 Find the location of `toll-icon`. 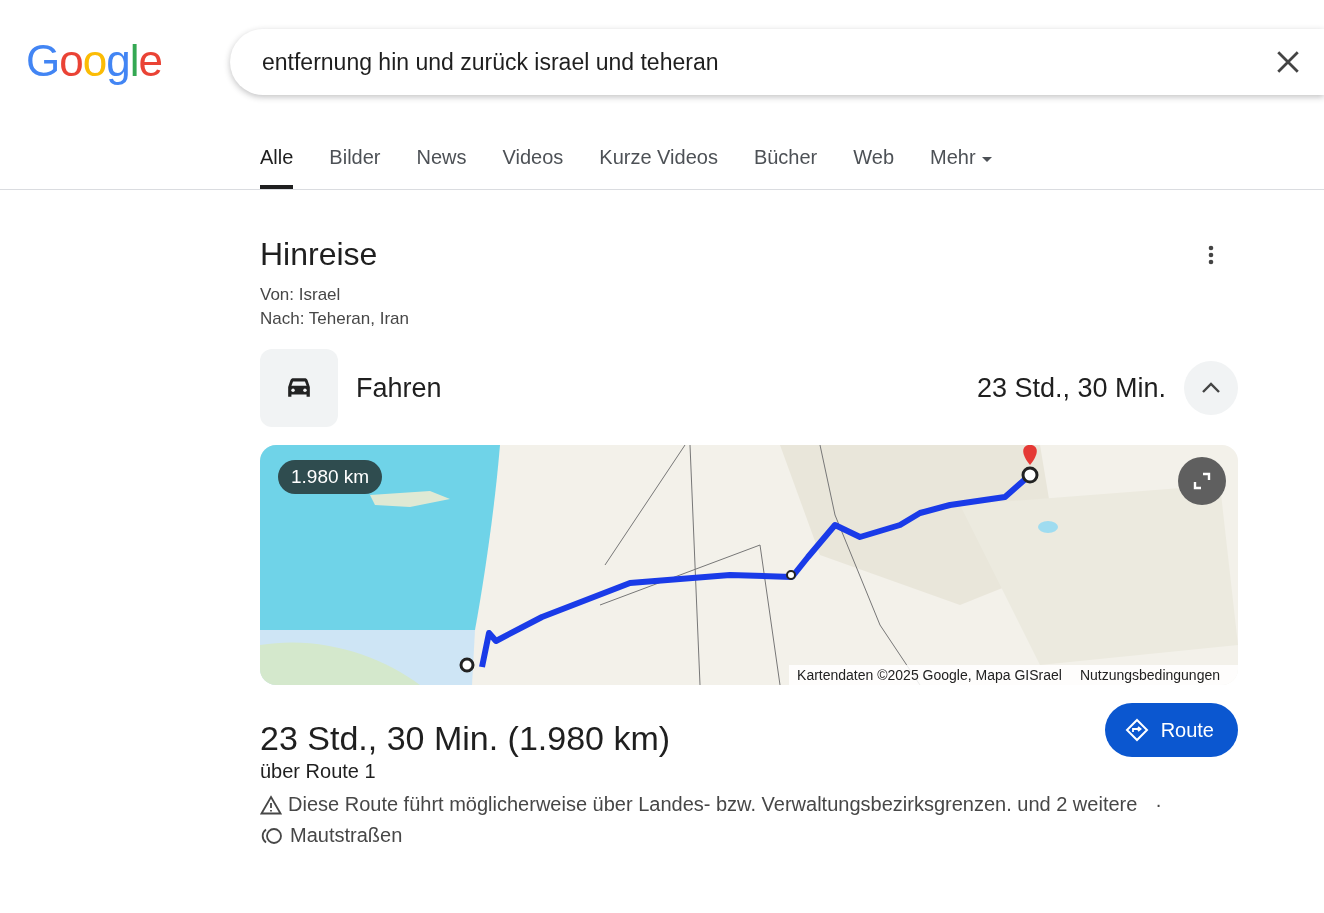

toll-icon is located at coordinates (272, 835).